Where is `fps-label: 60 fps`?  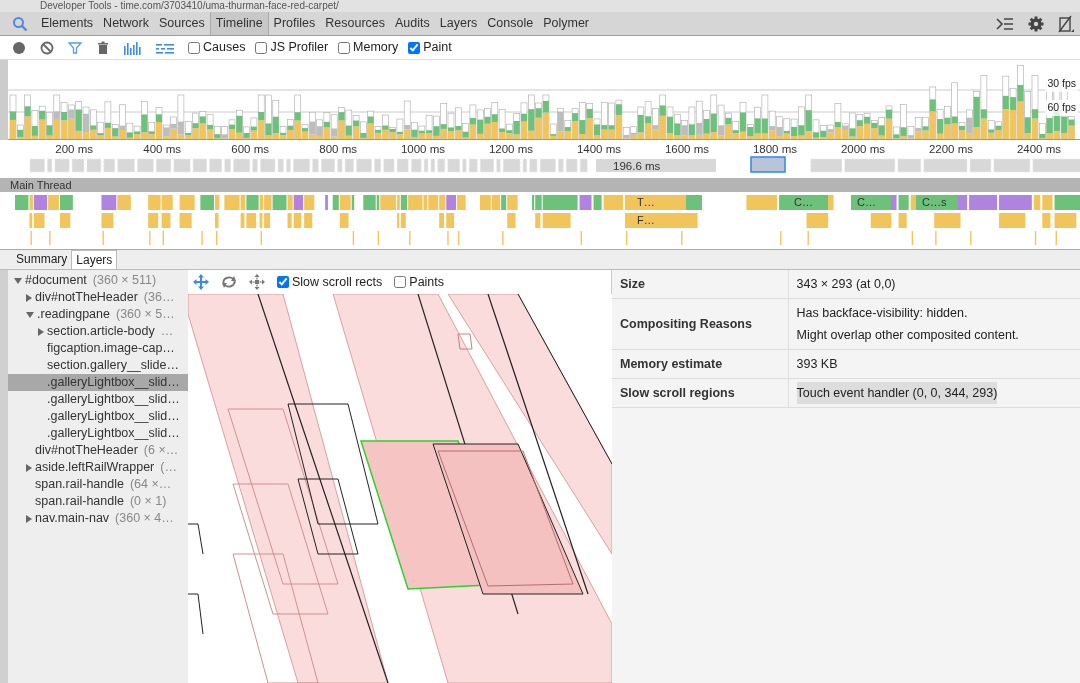
fps-label: 60 fps is located at coordinates (1061, 108).